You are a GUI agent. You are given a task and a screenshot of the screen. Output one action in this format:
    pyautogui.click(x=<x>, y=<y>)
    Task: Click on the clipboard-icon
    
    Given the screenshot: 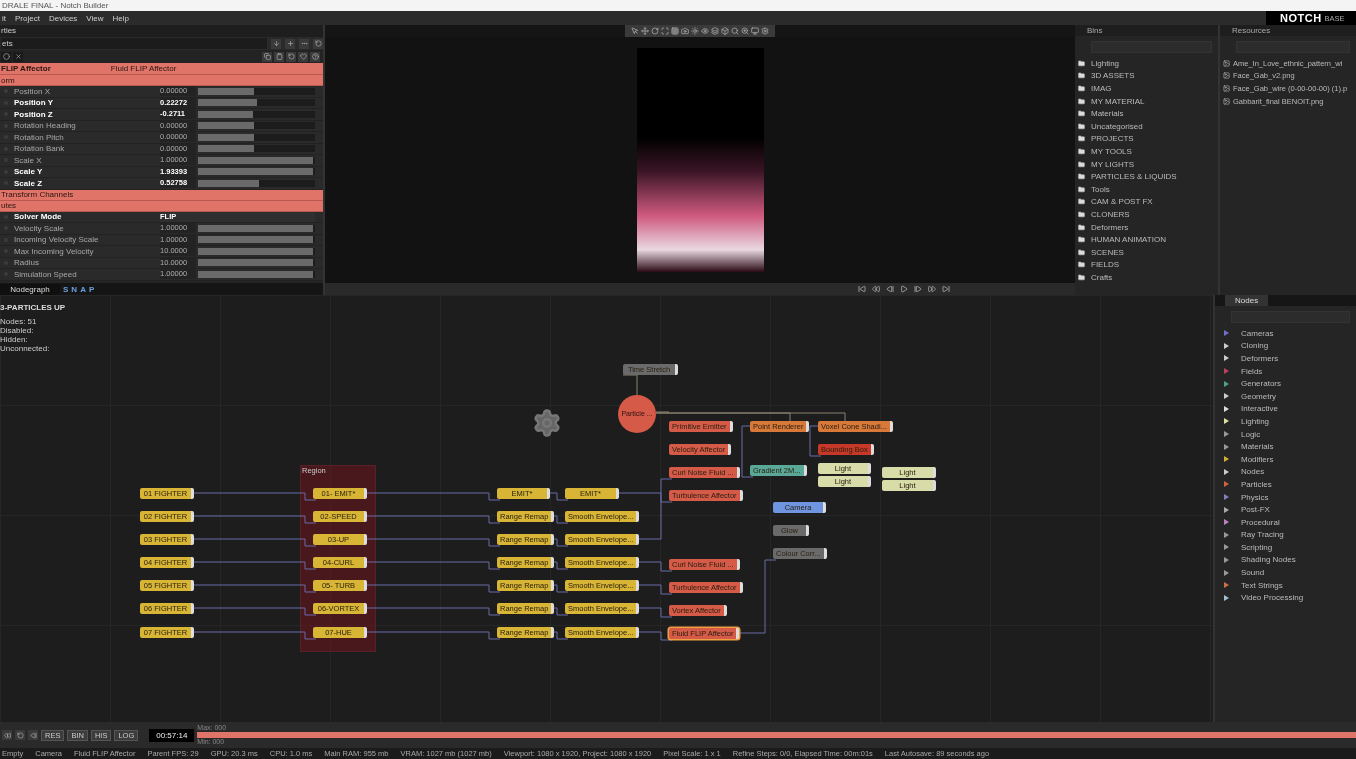 What is the action you would take?
    pyautogui.click(x=279, y=56)
    